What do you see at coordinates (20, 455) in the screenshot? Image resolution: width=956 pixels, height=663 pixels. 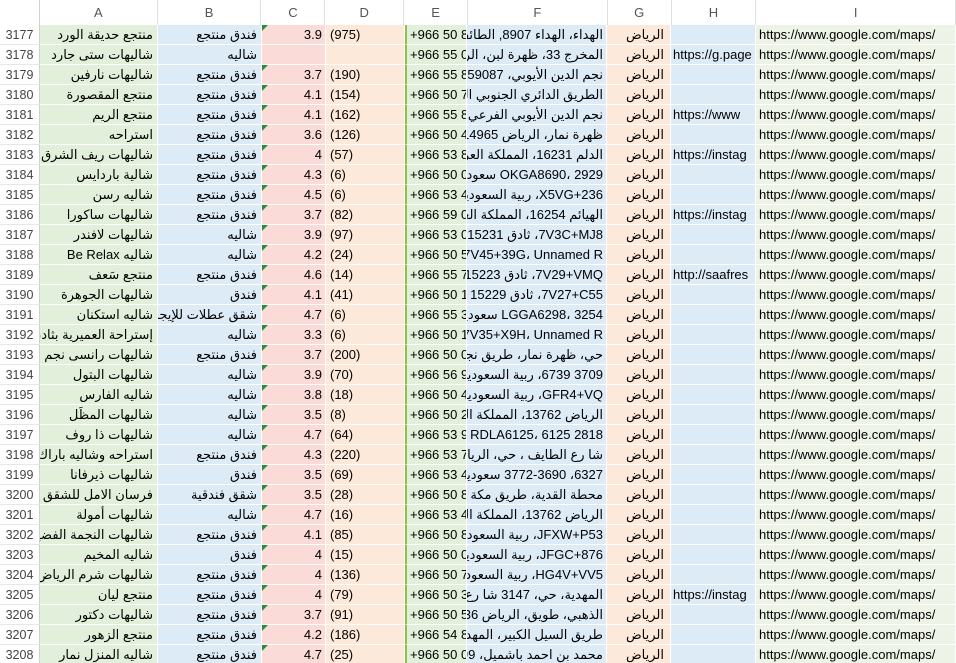 I see `row-number: 3198` at bounding box center [20, 455].